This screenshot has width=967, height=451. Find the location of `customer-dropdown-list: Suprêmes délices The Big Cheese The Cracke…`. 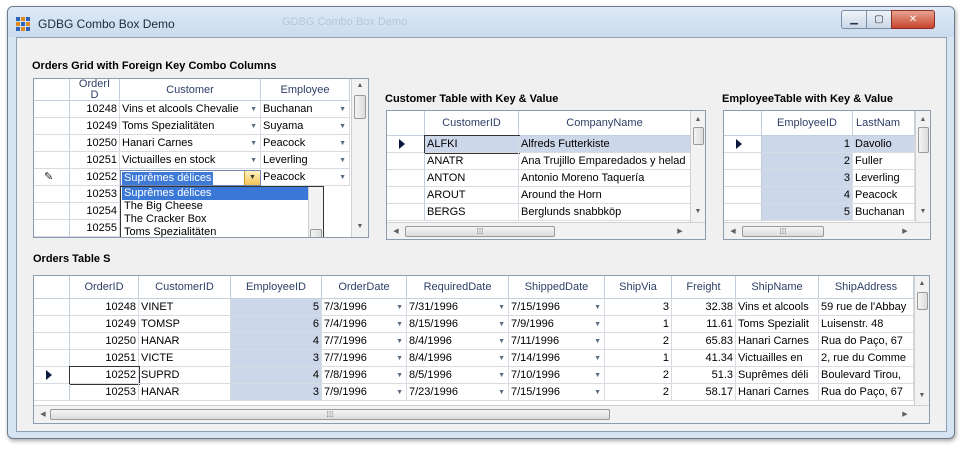

customer-dropdown-list: Suprêmes délices The Big Cheese The Cracke… is located at coordinates (222, 211).